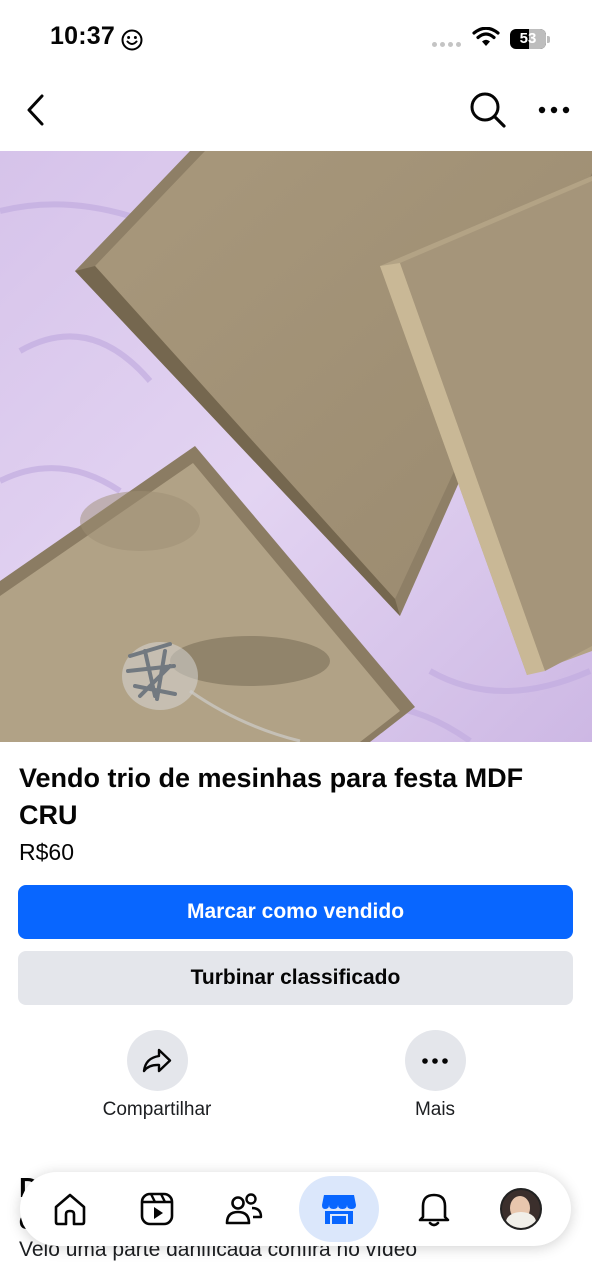  I want to click on status-time: 10:37, so click(82, 36).